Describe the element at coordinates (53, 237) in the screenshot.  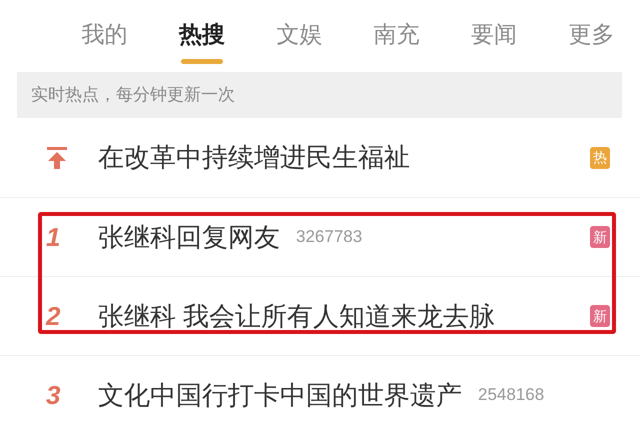
I see `rank-number: 1` at that location.